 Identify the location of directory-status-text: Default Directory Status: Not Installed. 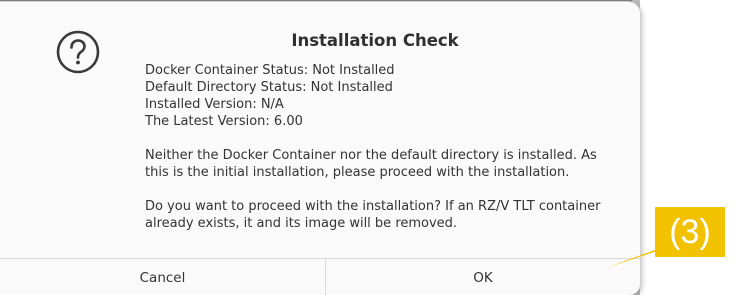
(269, 87).